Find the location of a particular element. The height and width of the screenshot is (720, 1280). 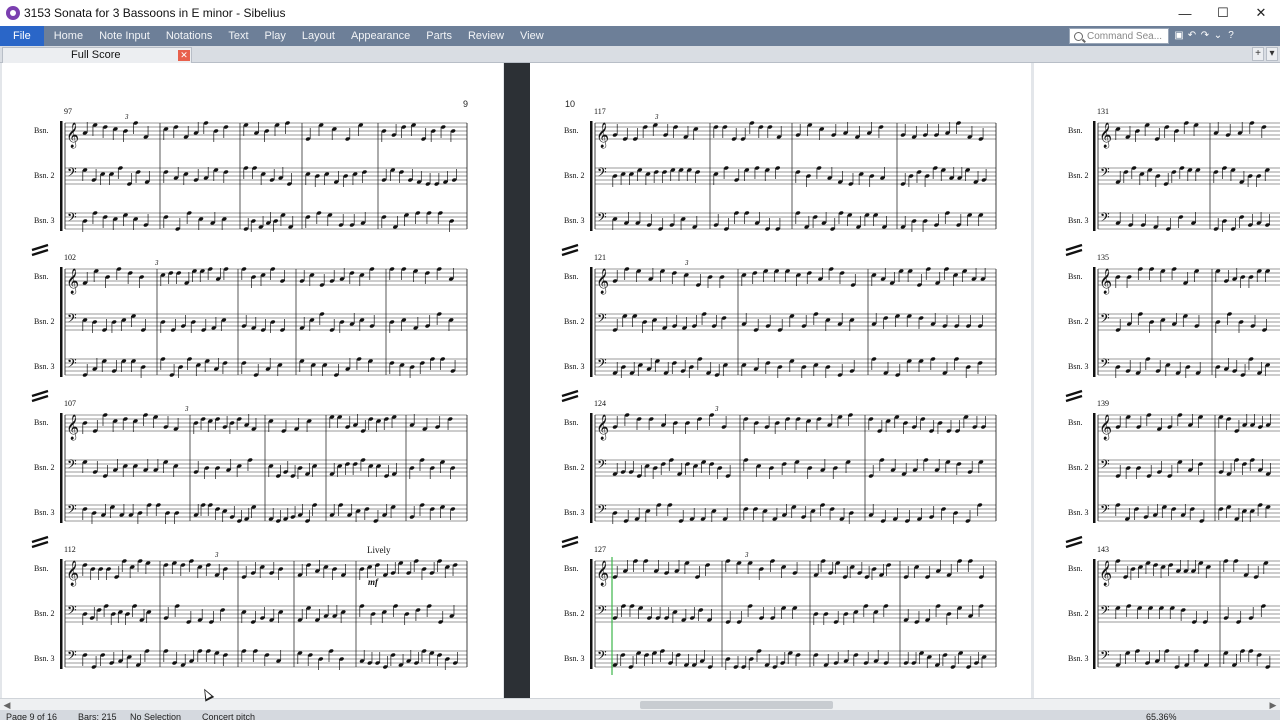

bar-number: 112 is located at coordinates (70, 549).